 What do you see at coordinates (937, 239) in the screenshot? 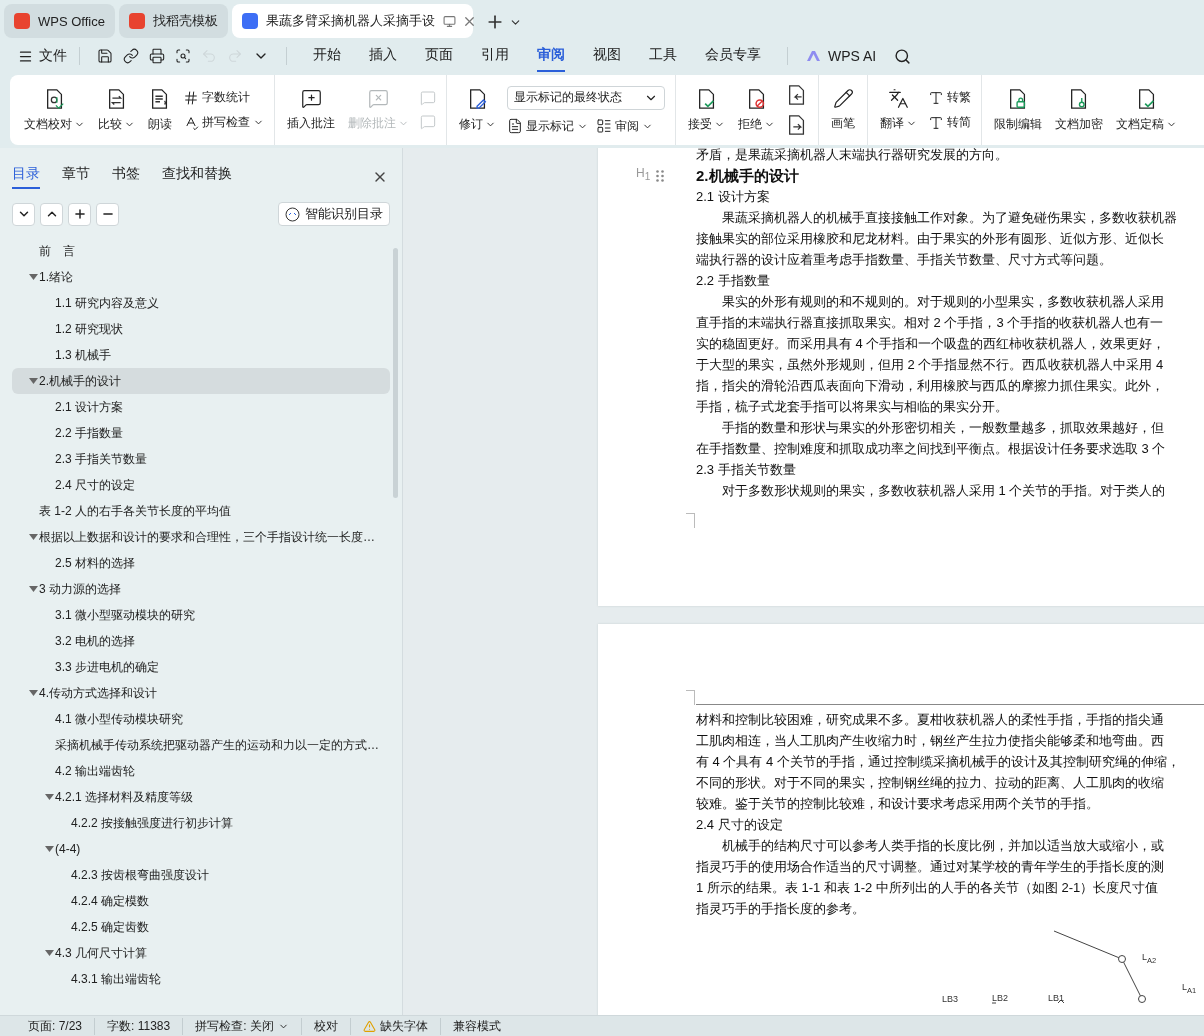
I see `paragraph: 果蔬采摘机器人的机械手直接接触工作对象。为了避免碰伤果实，多数收获机器 接触果实的部位采用橡胶和尼龙材料。由于果实的外形有圆形、近似方形、近似长 端执行器的设计应着重考虑手指数量、手指关节数量、尺寸方式等问题。` at bounding box center [937, 239].